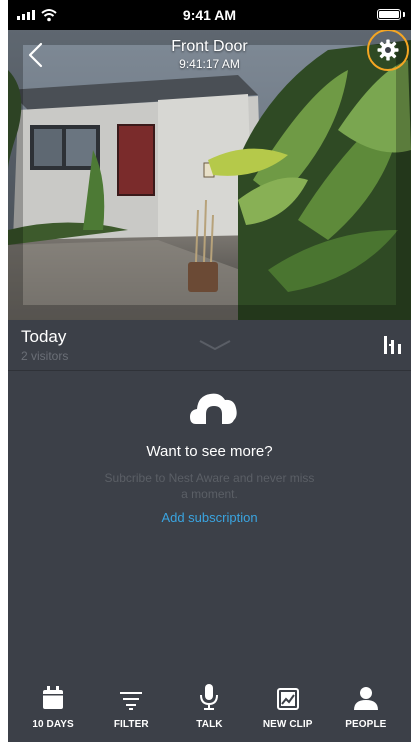 This screenshot has width=419, height=742. What do you see at coordinates (389, 14) in the screenshot?
I see `battery-icon` at bounding box center [389, 14].